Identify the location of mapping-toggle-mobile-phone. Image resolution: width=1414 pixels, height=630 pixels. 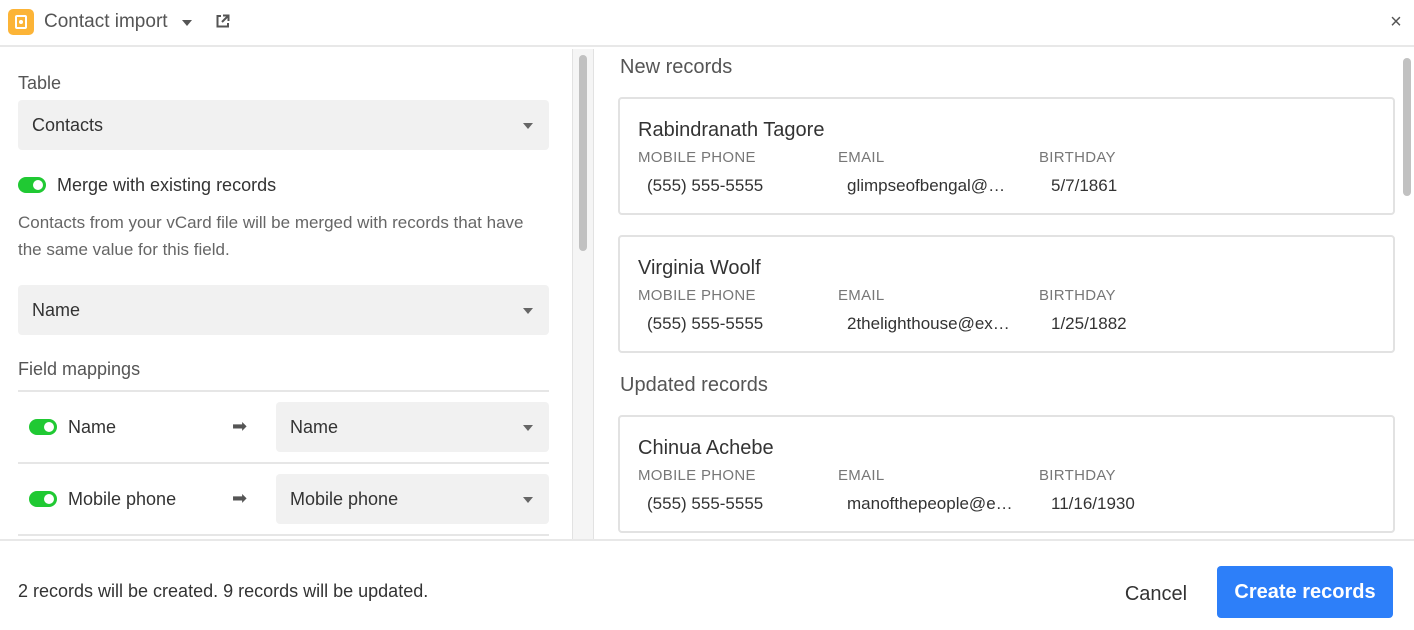
(43, 499).